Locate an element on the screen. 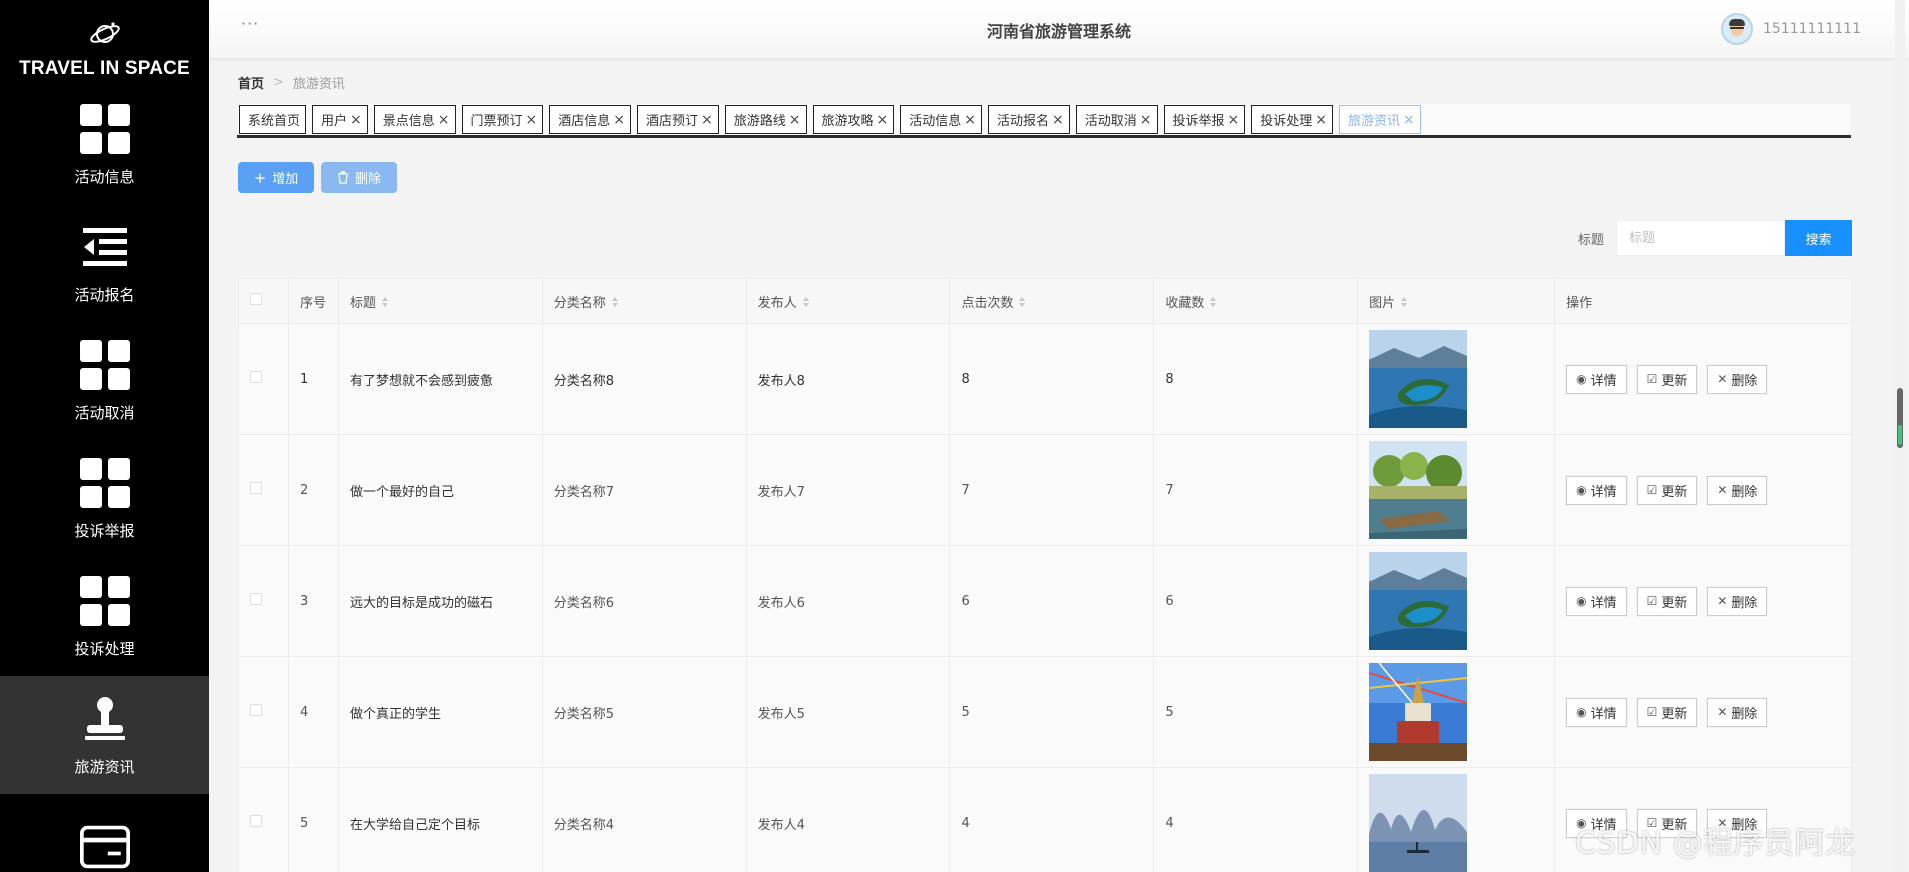  breadcrumb-home: 首页 is located at coordinates (251, 82).